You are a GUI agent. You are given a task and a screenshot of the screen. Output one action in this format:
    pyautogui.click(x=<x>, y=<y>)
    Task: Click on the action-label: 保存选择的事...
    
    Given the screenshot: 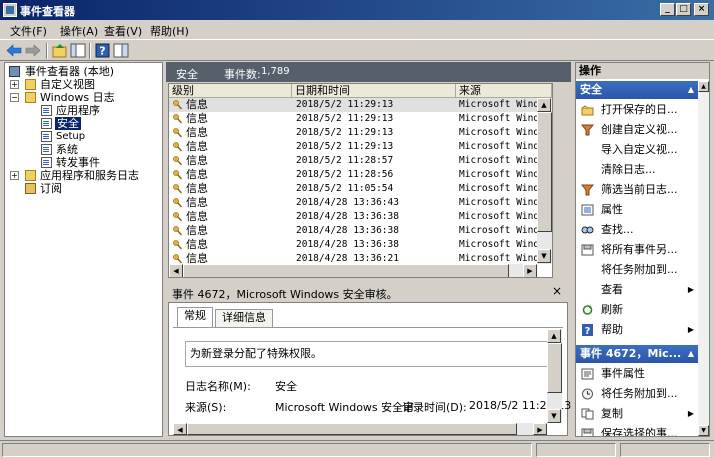 What is the action you would take?
    pyautogui.click(x=639, y=432)
    